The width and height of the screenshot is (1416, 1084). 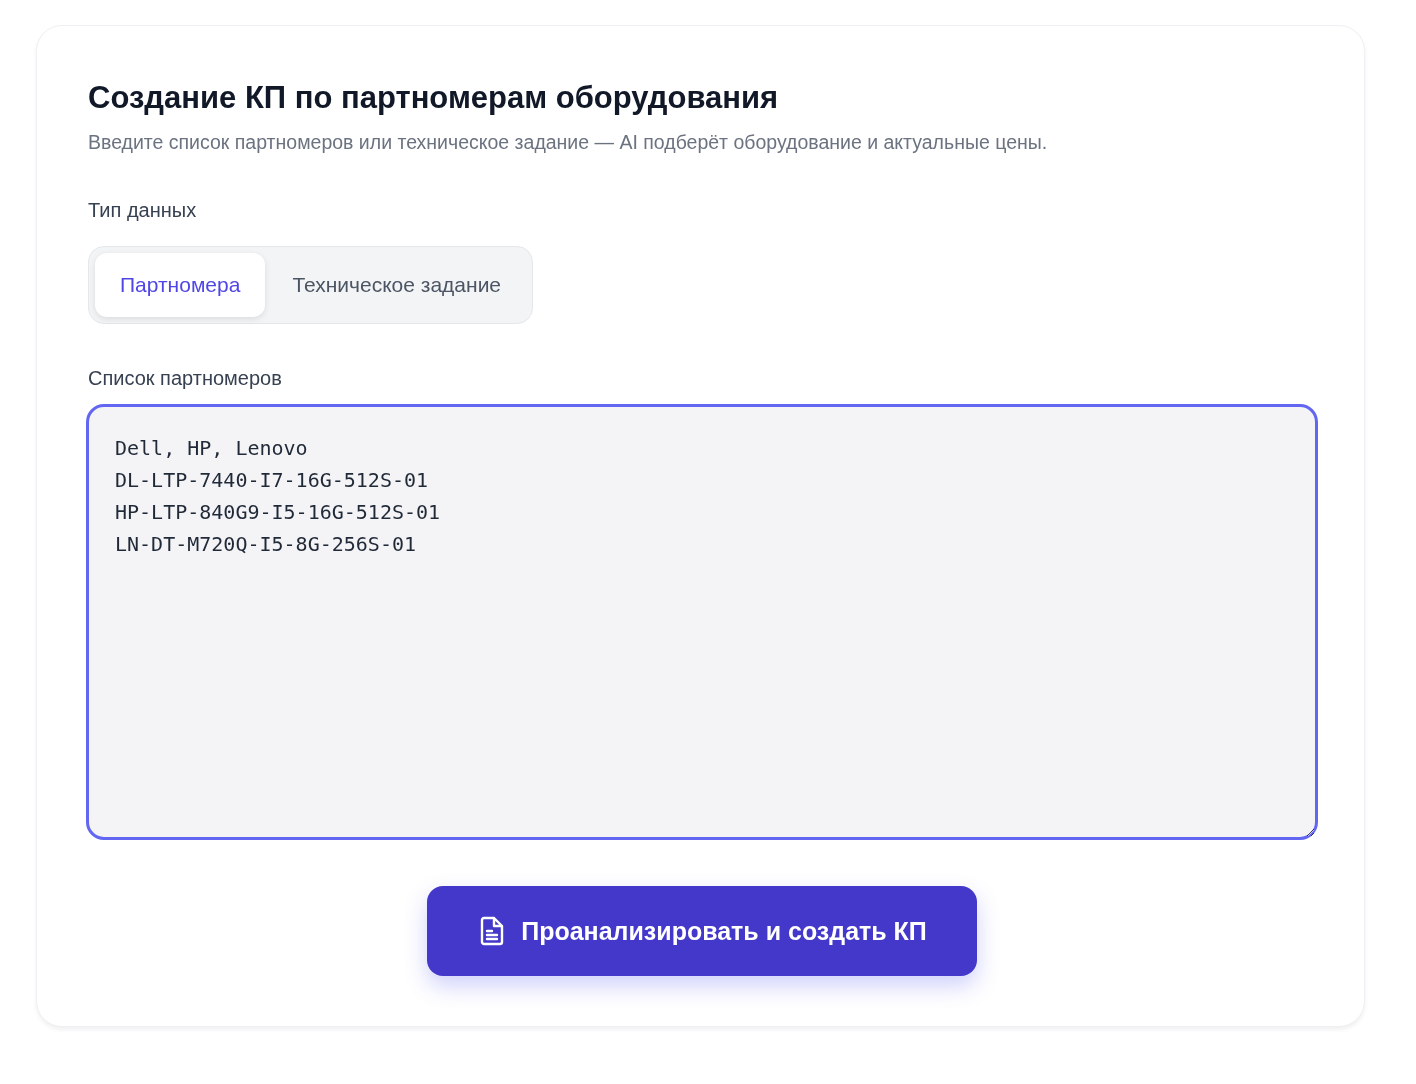 I want to click on submit-button: Проанализировать и создать КП, so click(x=702, y=931).